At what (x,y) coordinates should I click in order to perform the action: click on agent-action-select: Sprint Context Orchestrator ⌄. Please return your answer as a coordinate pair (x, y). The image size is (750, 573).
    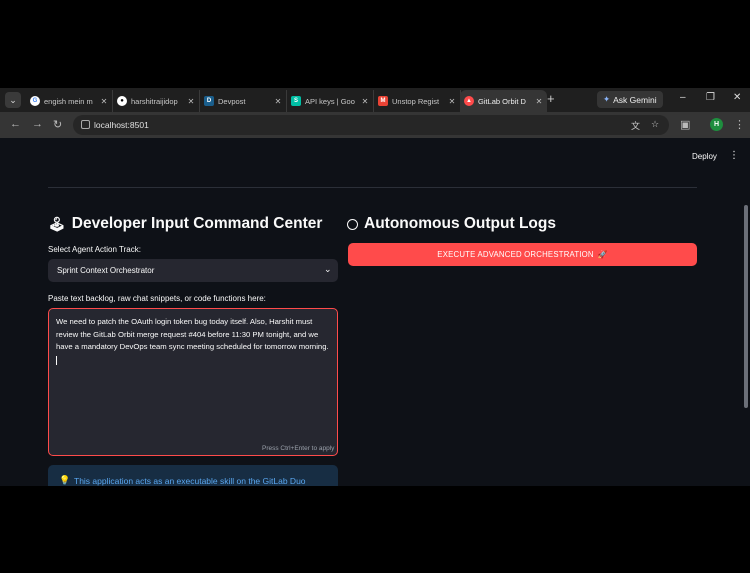
    Looking at the image, I should click on (193, 270).